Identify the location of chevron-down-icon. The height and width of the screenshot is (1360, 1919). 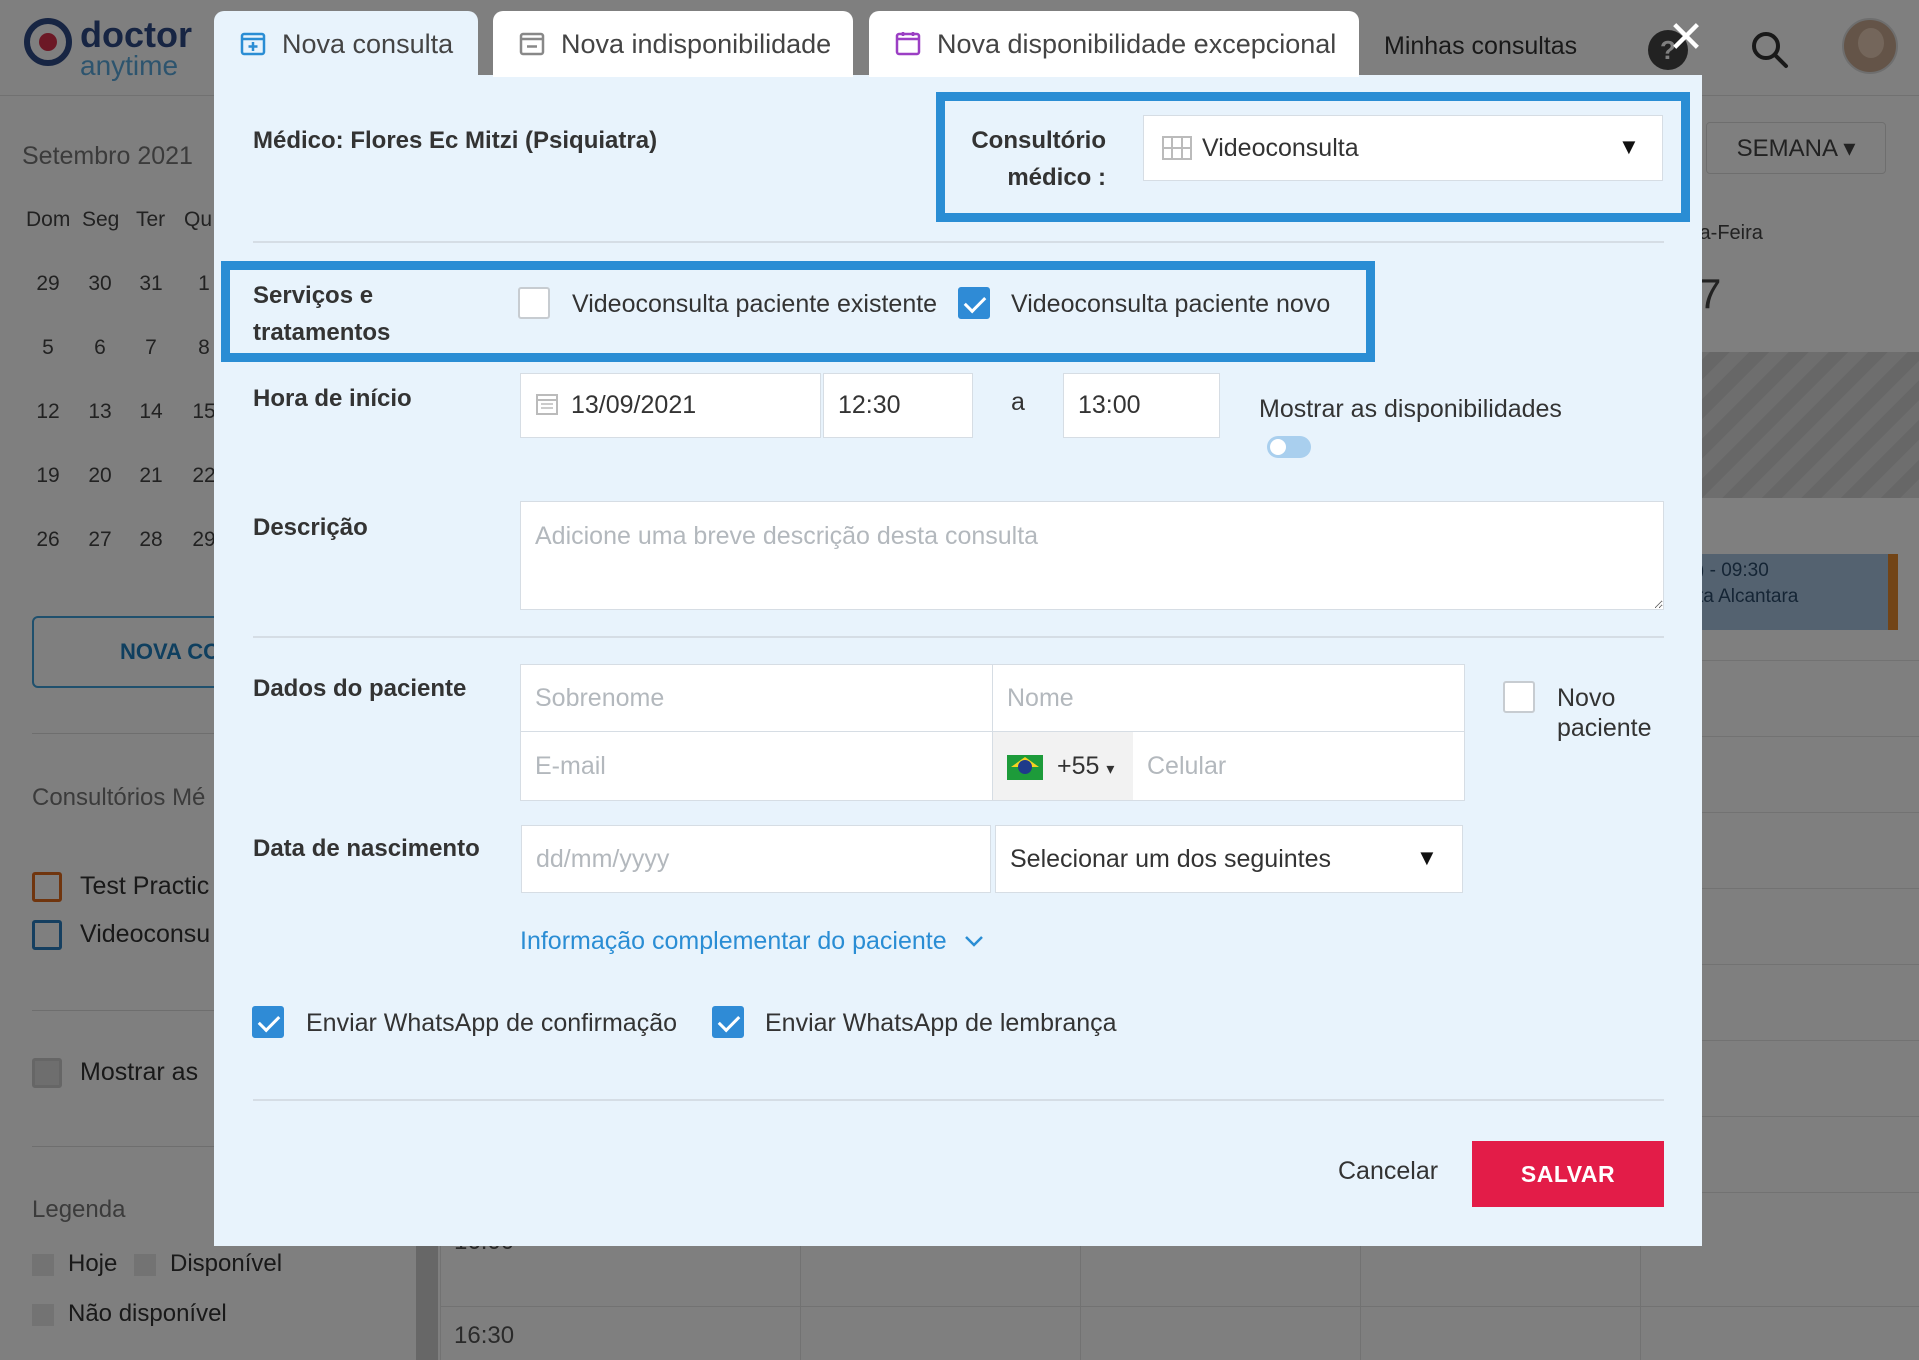
(973, 941).